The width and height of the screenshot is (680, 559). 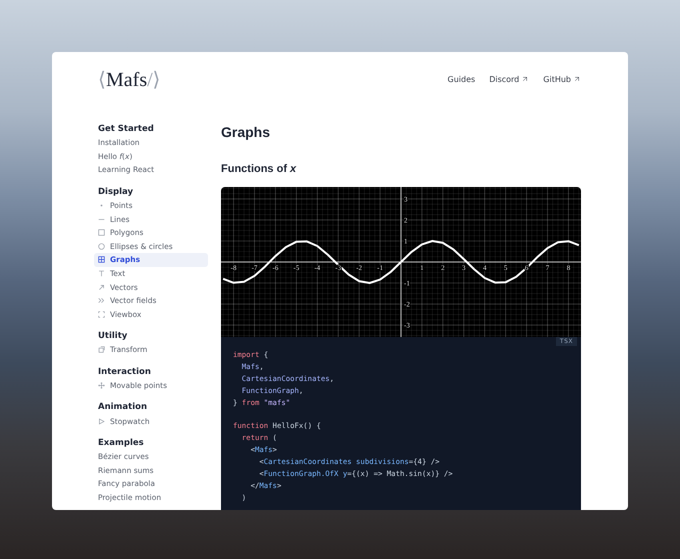 I want to click on circle-icon, so click(x=101, y=246).